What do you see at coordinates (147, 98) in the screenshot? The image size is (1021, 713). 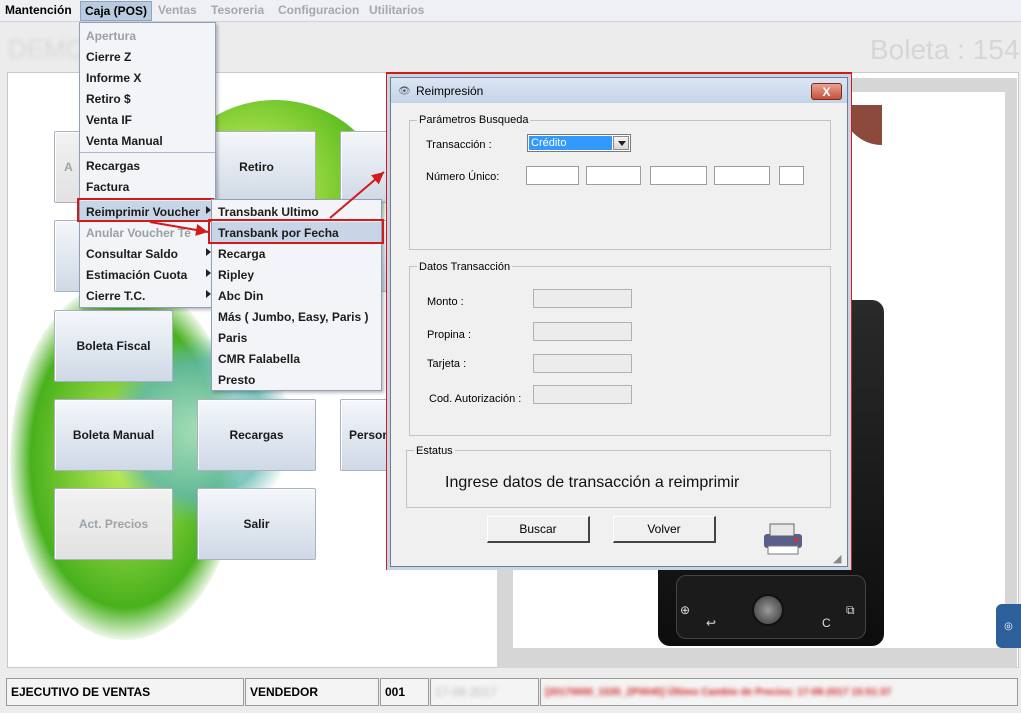 I see `menu-item-retiro: Retiro $` at bounding box center [147, 98].